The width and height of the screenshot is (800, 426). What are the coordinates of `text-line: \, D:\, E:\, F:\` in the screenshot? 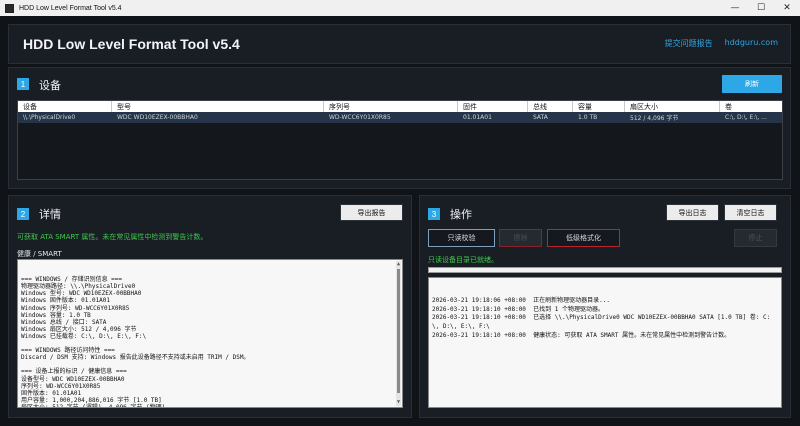 It's located at (461, 326).